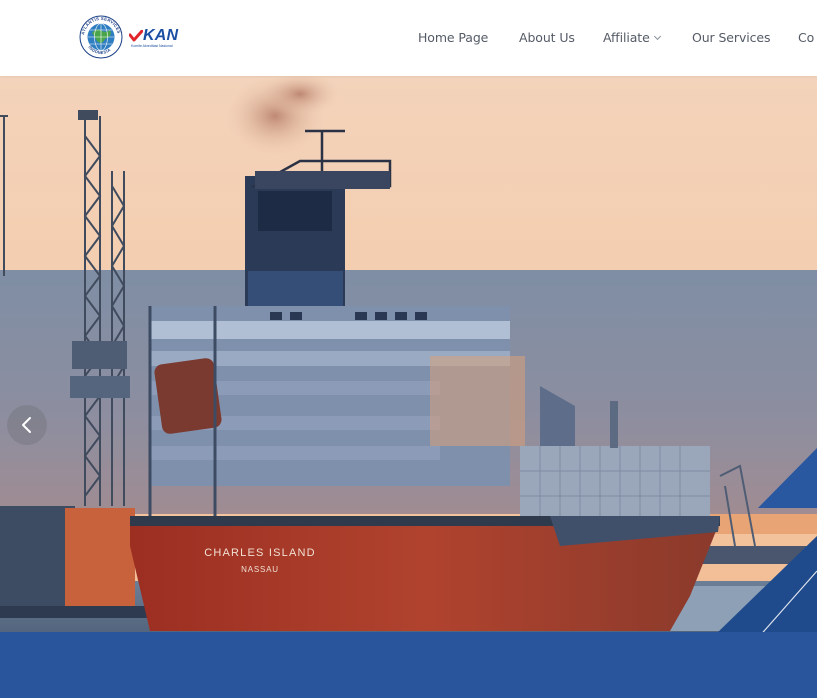 The width and height of the screenshot is (817, 698). I want to click on ship-name-text: CHARLES ISLAND, so click(260, 553).